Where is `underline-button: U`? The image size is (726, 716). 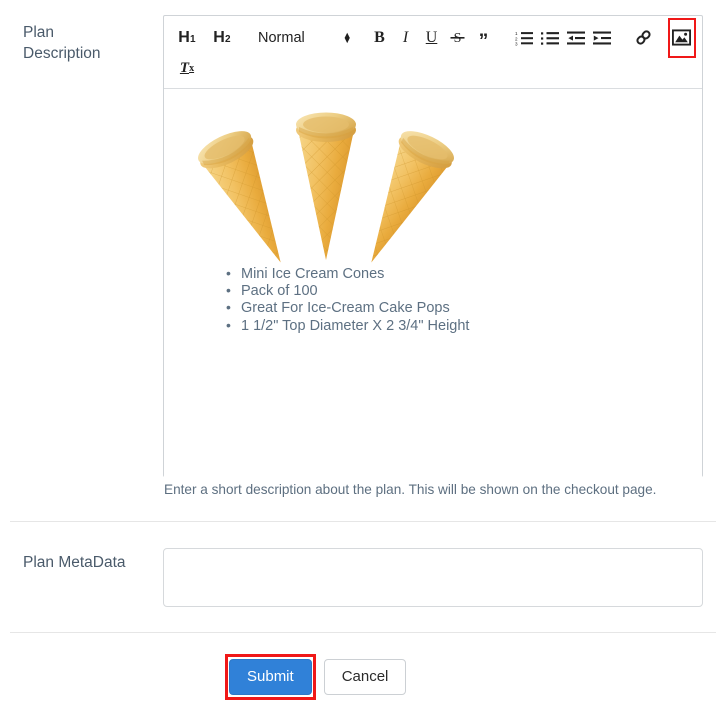 underline-button: U is located at coordinates (432, 38).